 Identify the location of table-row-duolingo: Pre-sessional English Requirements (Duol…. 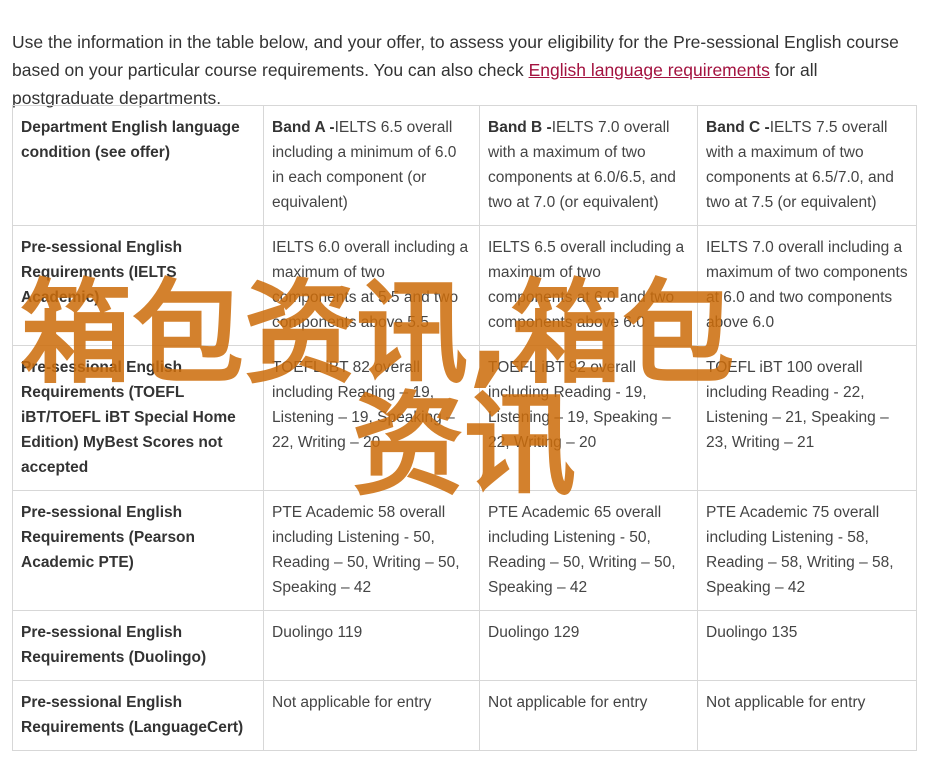
(464, 645).